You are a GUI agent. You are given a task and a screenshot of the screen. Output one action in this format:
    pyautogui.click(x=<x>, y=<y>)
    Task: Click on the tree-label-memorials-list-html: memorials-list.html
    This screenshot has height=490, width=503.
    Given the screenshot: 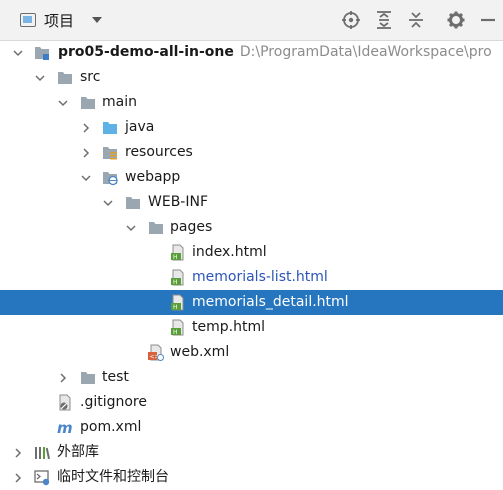 What is the action you would take?
    pyautogui.click(x=260, y=277)
    